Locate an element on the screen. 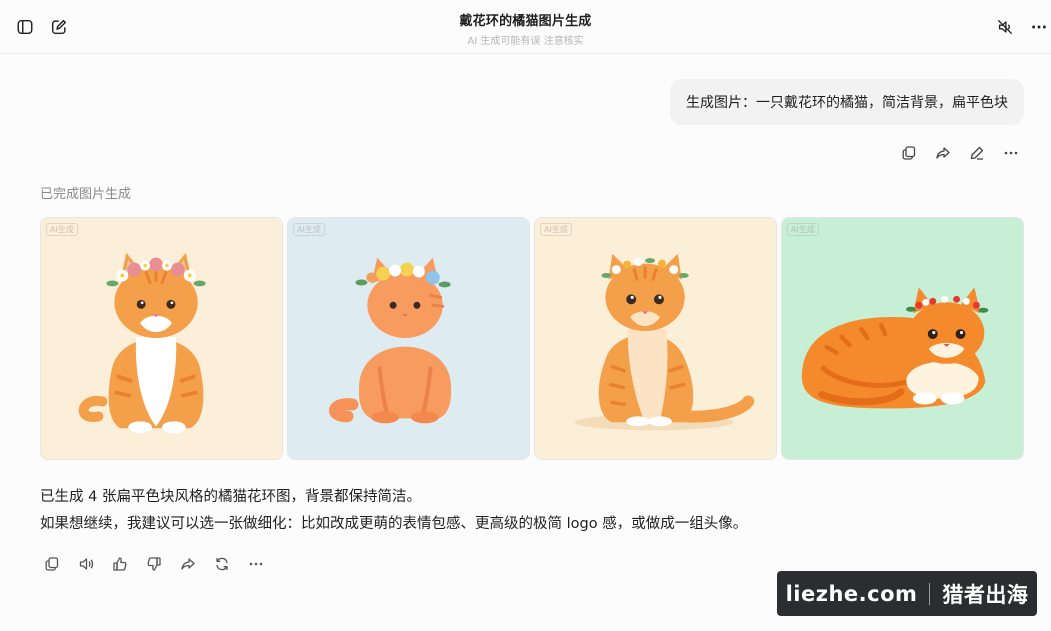 Image resolution: width=1051 pixels, height=631 pixels. regenerate-icon is located at coordinates (222, 564).